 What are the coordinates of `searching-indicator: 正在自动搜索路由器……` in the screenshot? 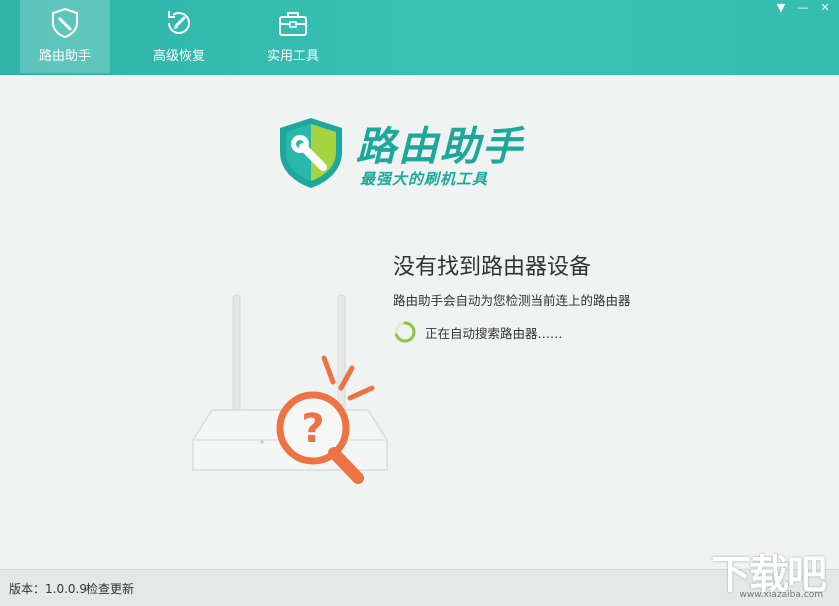 It's located at (478, 332).